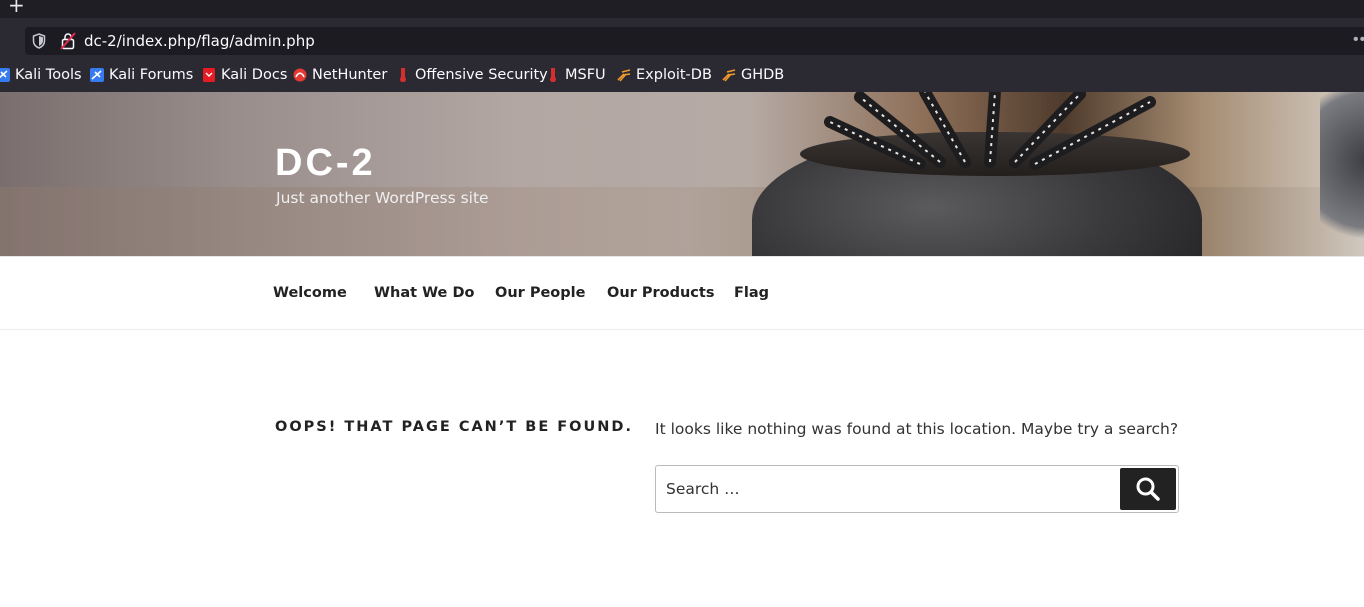 The height and width of the screenshot is (607, 1364). What do you see at coordinates (16, 7) in the screenshot?
I see `new-tab-button: +` at bounding box center [16, 7].